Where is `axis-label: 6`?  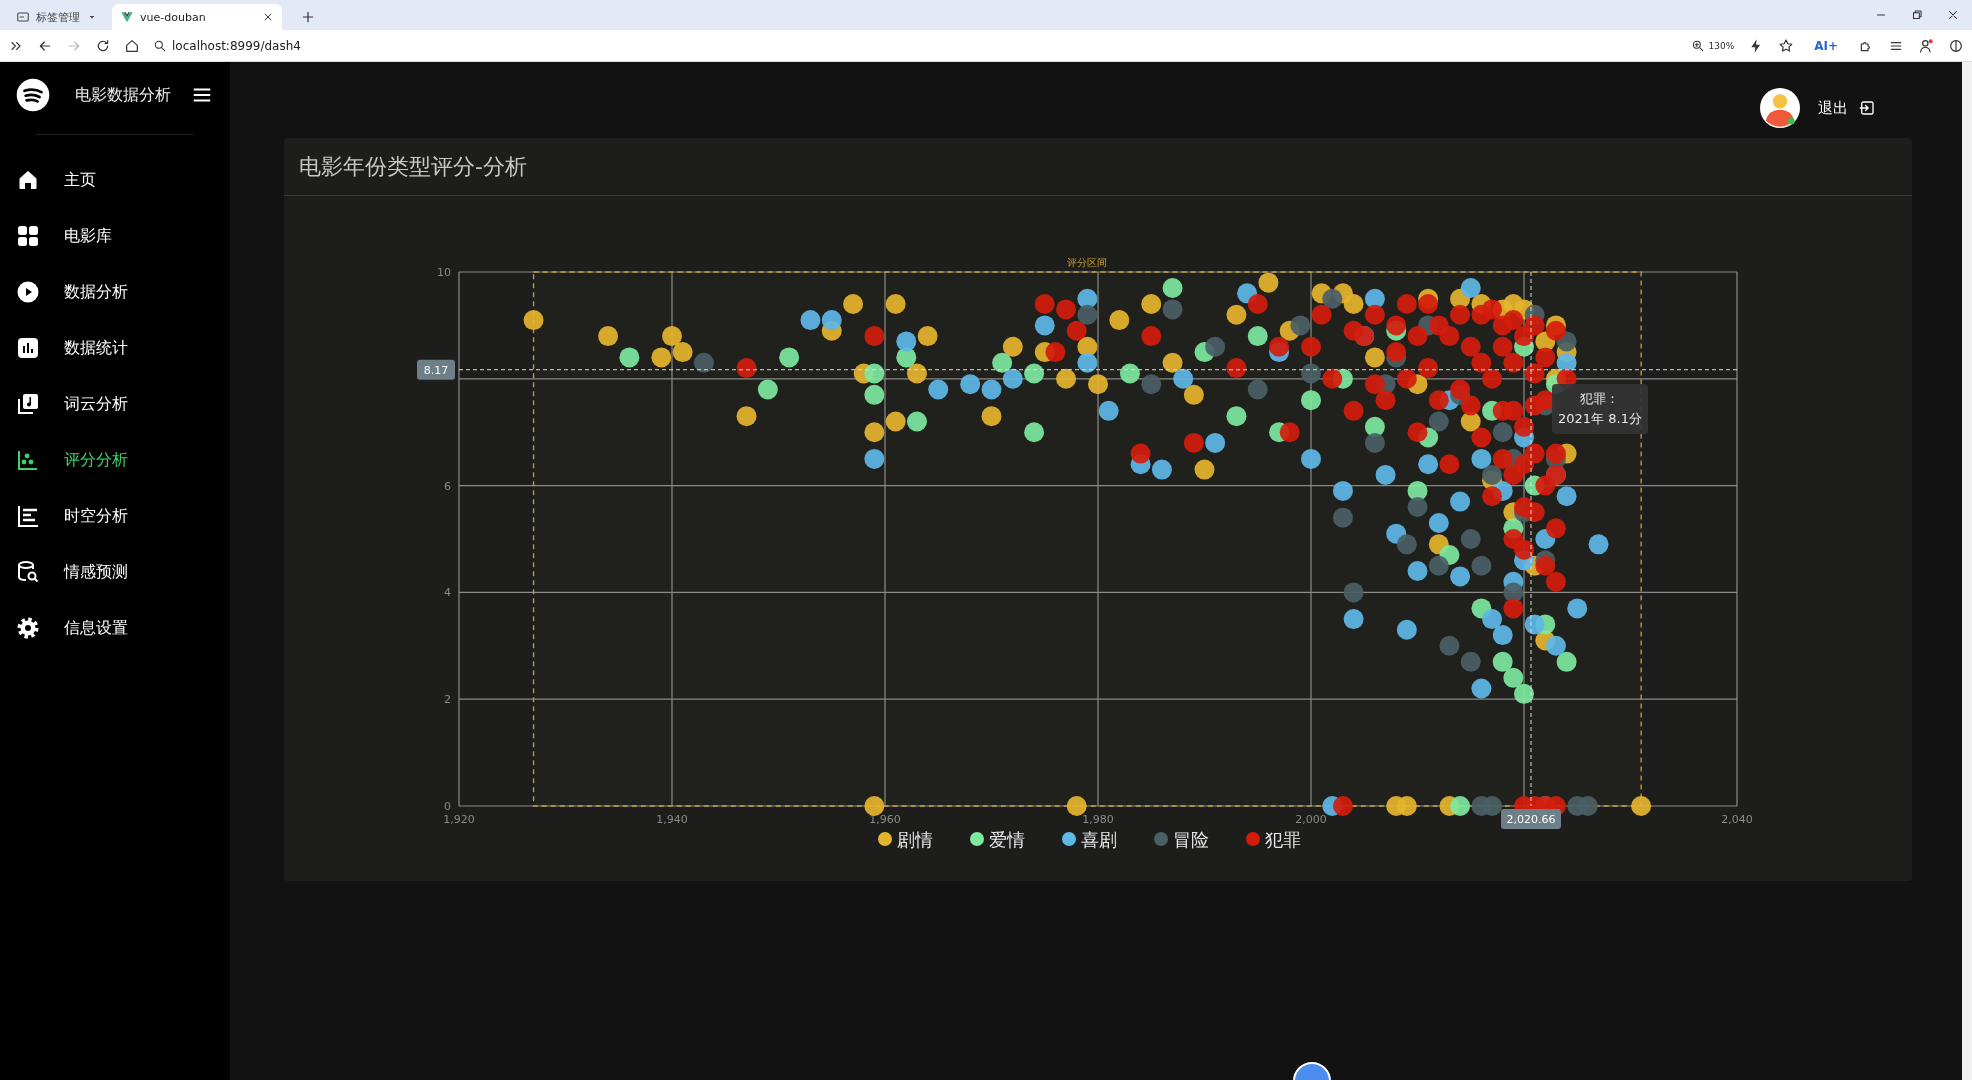 axis-label: 6 is located at coordinates (447, 486).